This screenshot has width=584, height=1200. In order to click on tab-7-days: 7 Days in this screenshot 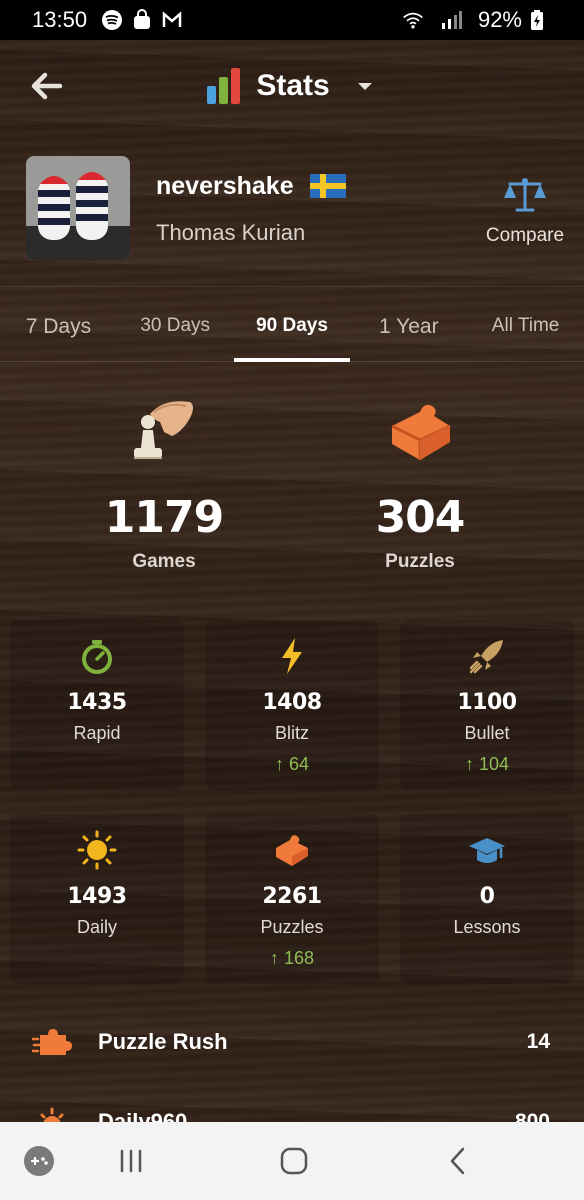, I will do `click(58, 324)`.